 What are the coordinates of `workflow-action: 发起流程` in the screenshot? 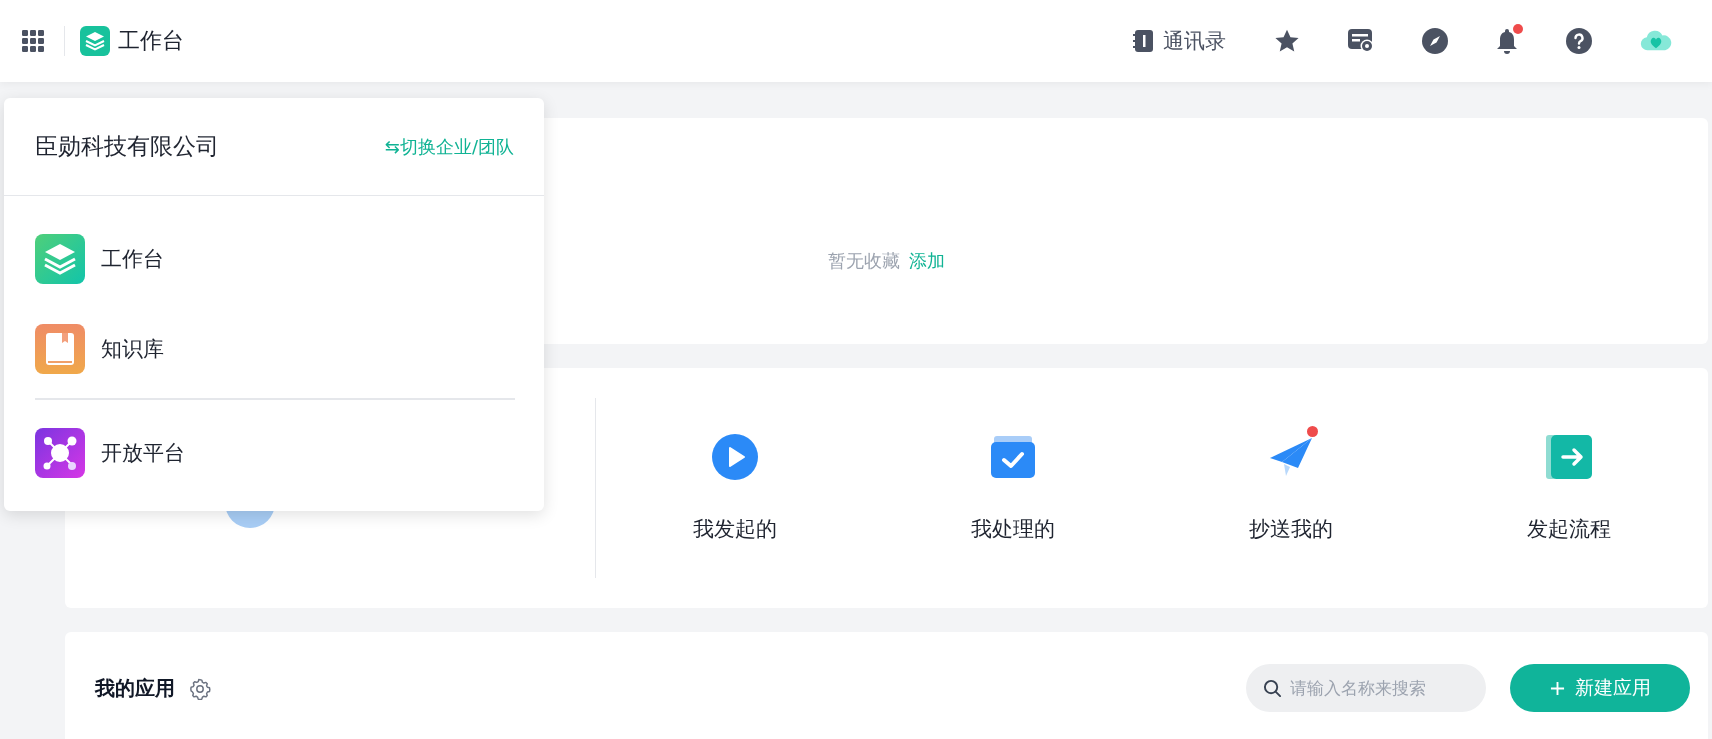 It's located at (1569, 483).